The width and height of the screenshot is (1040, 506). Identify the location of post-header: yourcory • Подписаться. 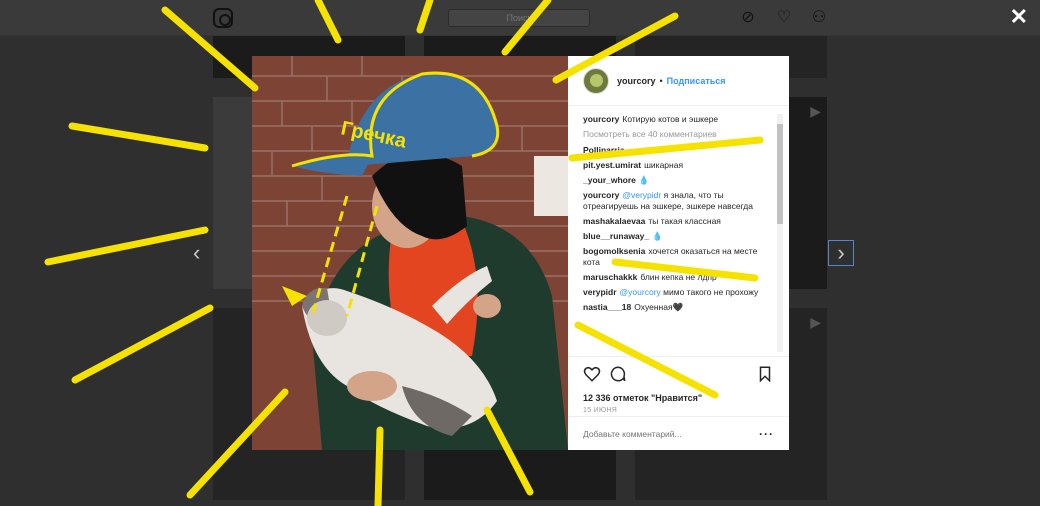
(678, 81).